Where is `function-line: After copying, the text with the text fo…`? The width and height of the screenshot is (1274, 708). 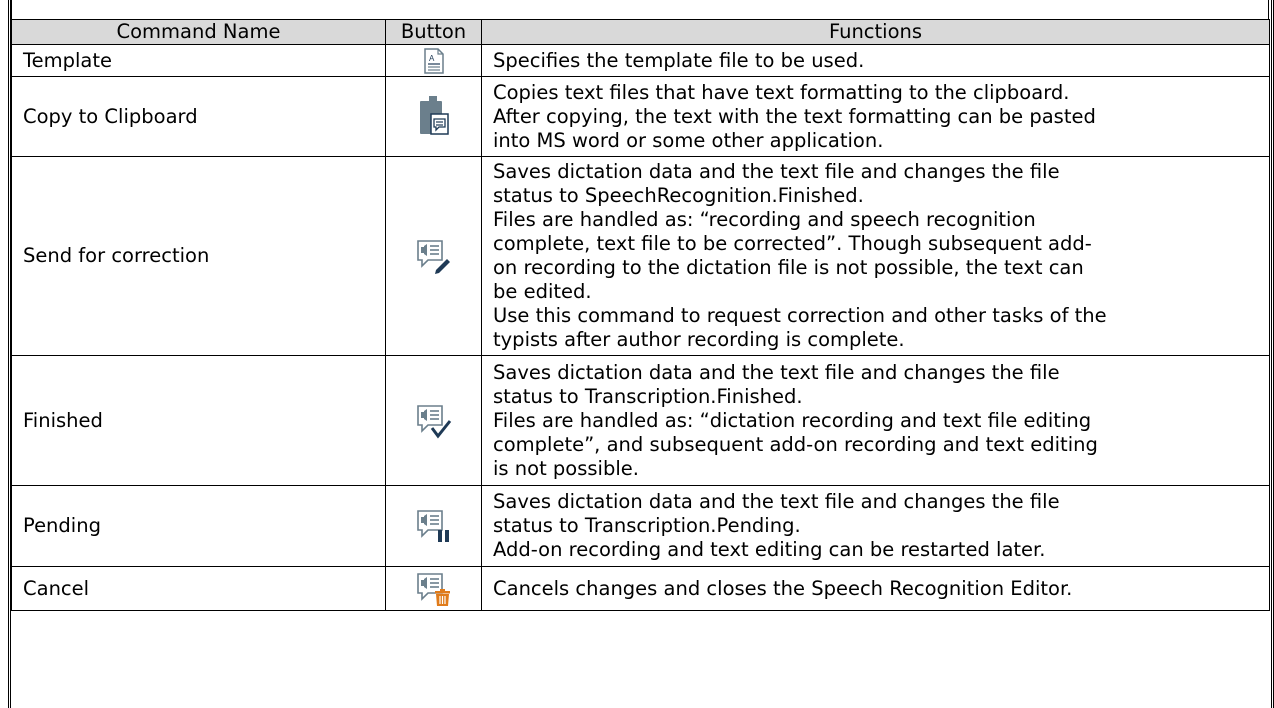 function-line: After copying, the text with the text fo… is located at coordinates (794, 116).